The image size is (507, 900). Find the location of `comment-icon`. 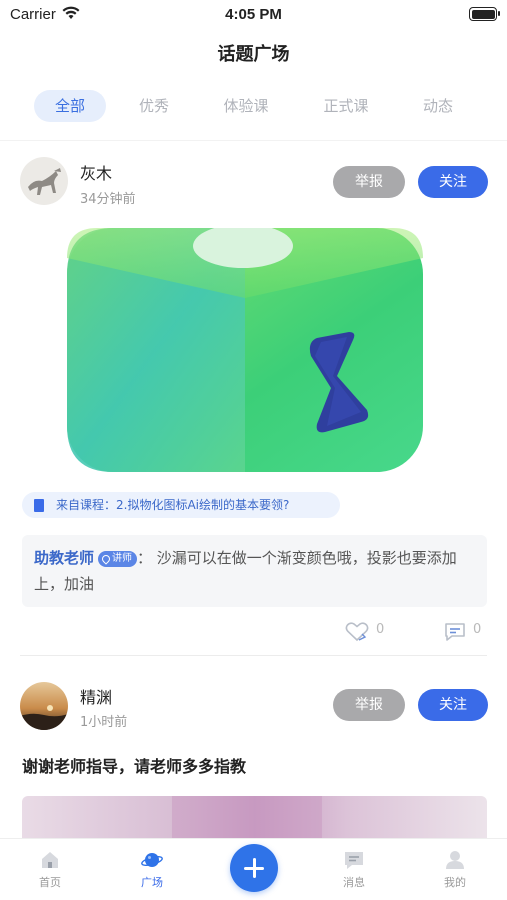

comment-icon is located at coordinates (455, 632).